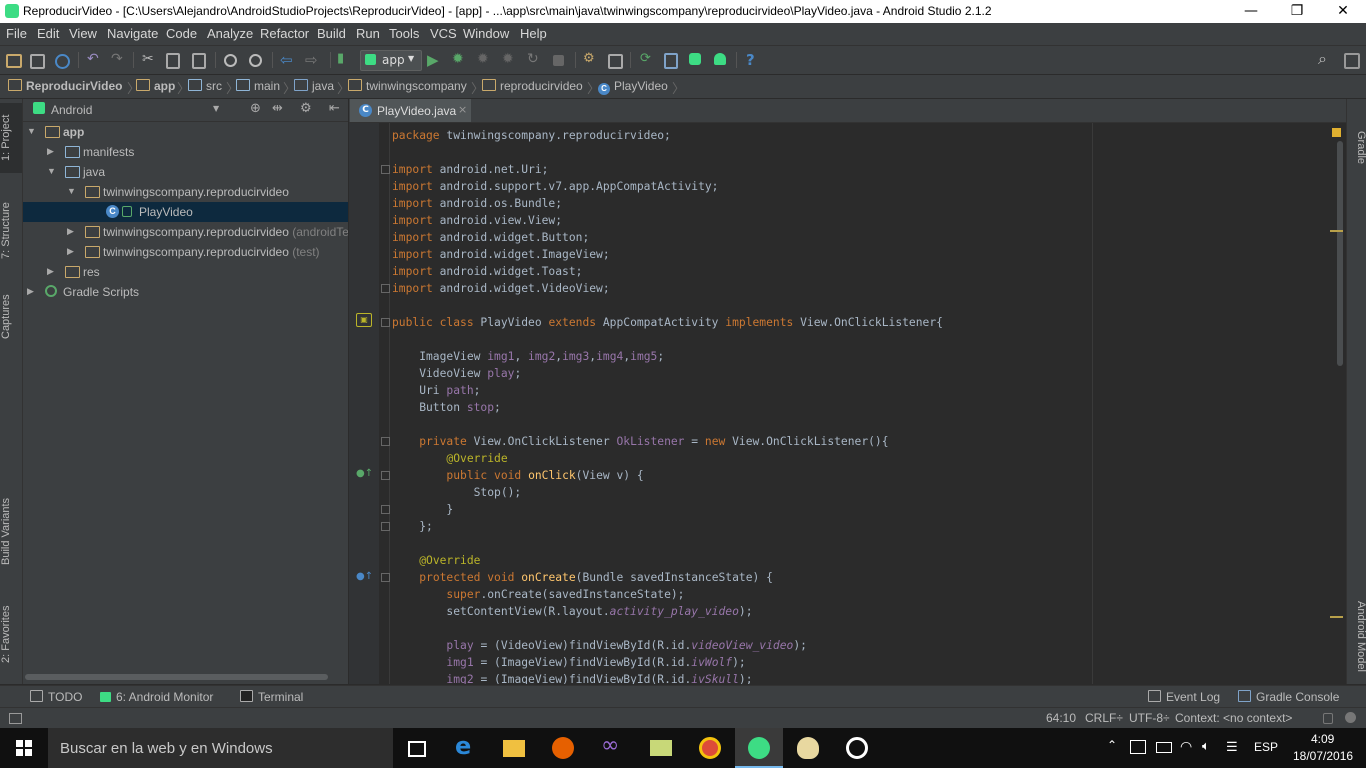 Image resolution: width=1366 pixels, height=768 pixels. I want to click on context-indicator: Context: <no context>, so click(1233, 718).